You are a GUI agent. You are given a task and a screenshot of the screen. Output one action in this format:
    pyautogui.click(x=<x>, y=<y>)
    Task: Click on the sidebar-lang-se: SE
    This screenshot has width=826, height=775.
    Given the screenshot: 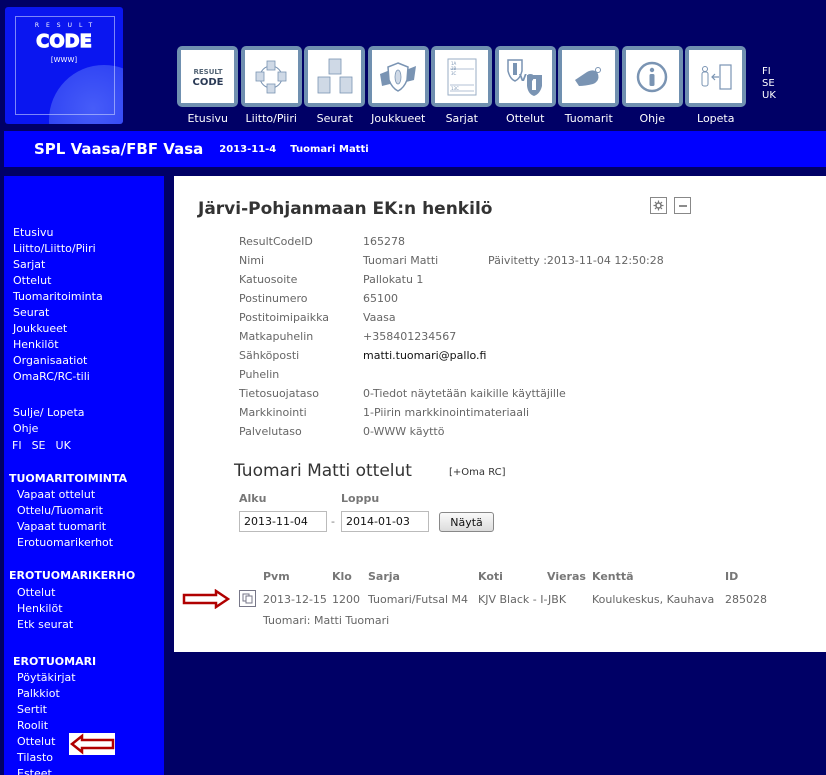 What is the action you would take?
    pyautogui.click(x=39, y=445)
    